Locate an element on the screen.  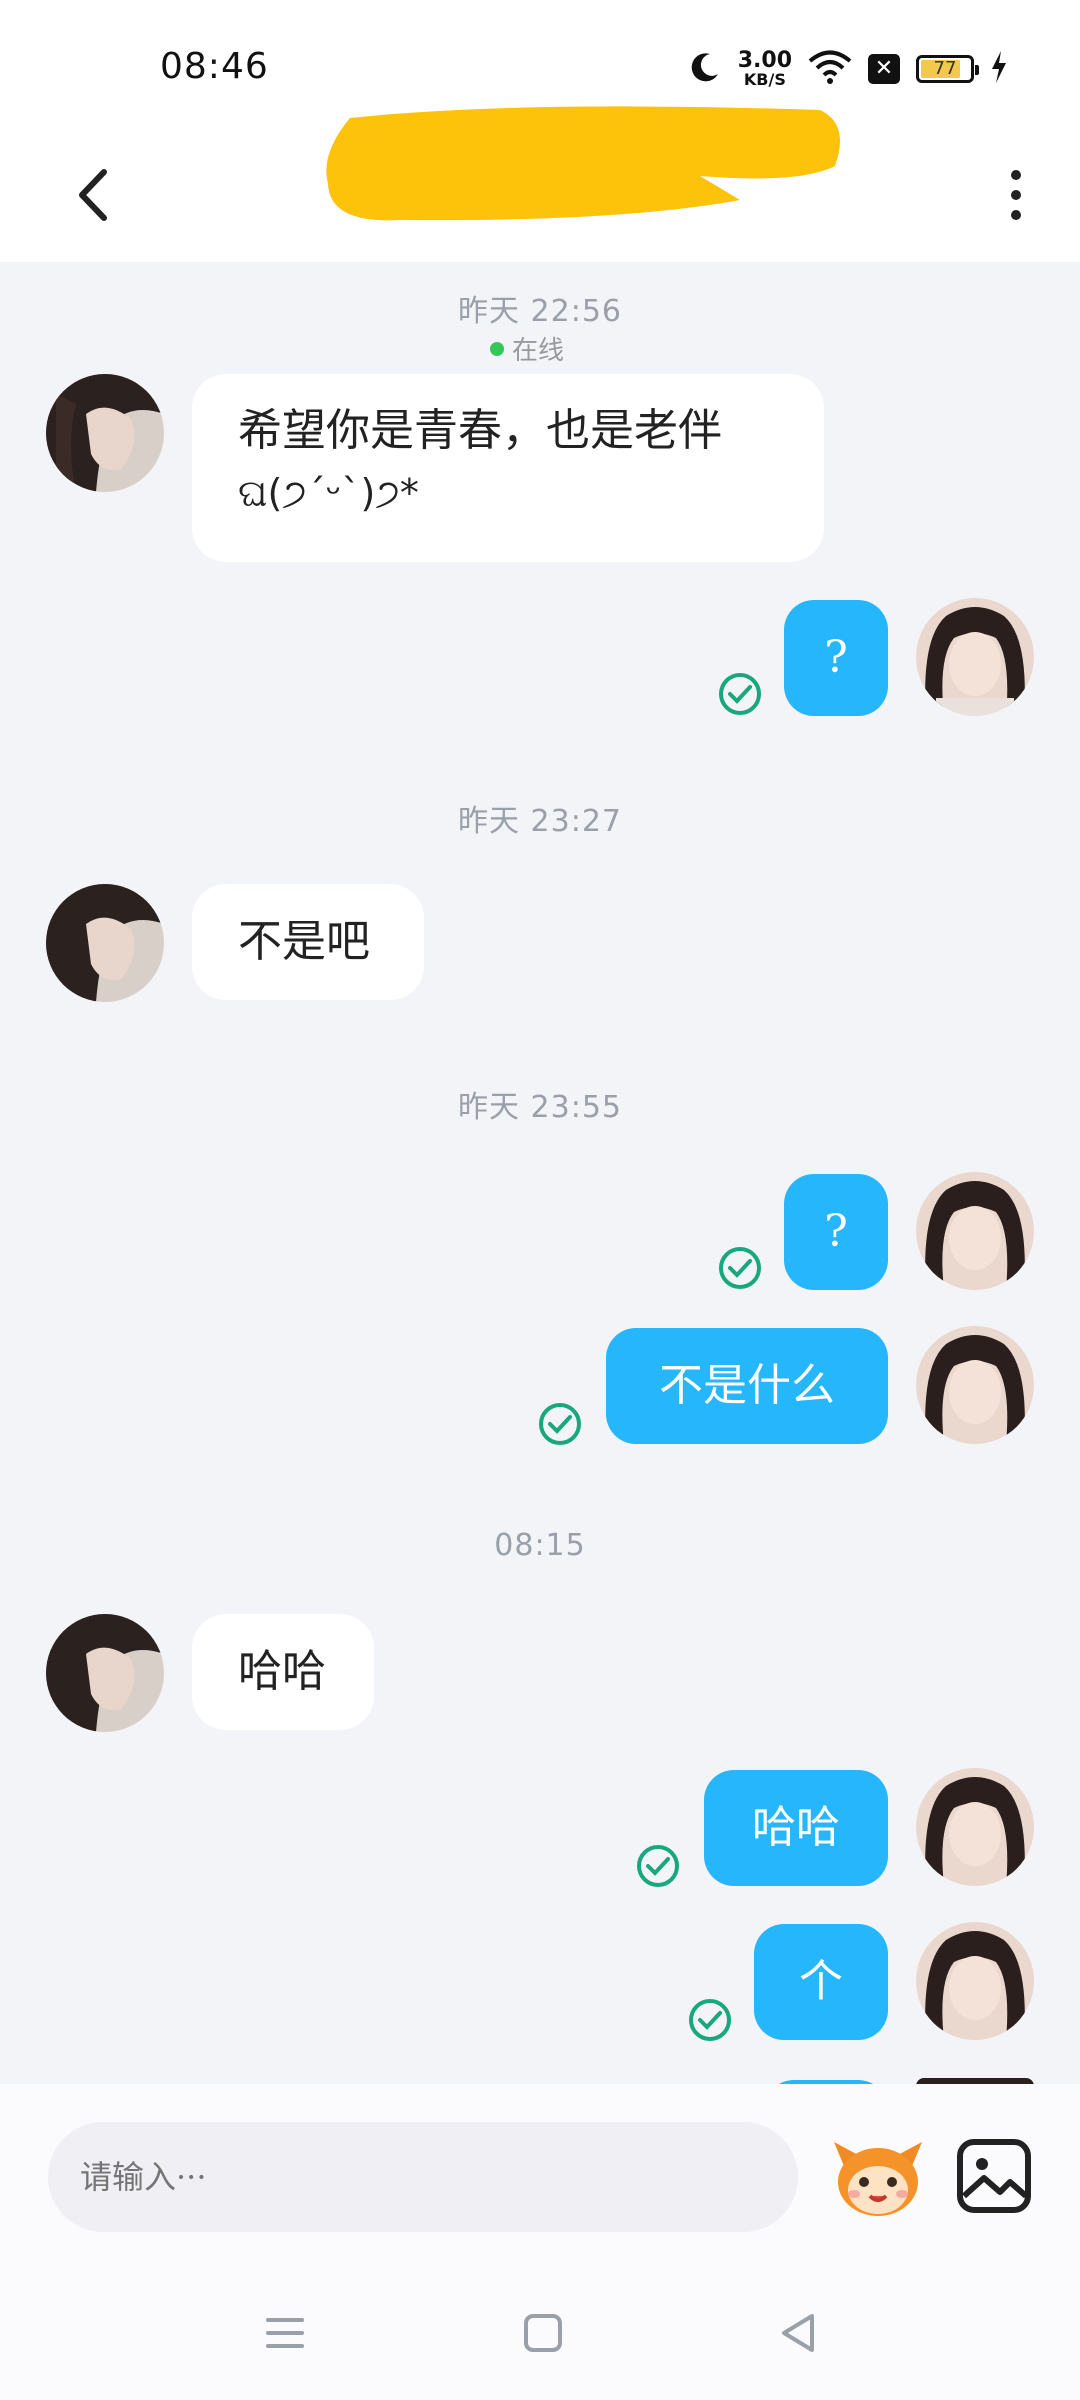
battery-level: 77 is located at coordinates (945, 68).